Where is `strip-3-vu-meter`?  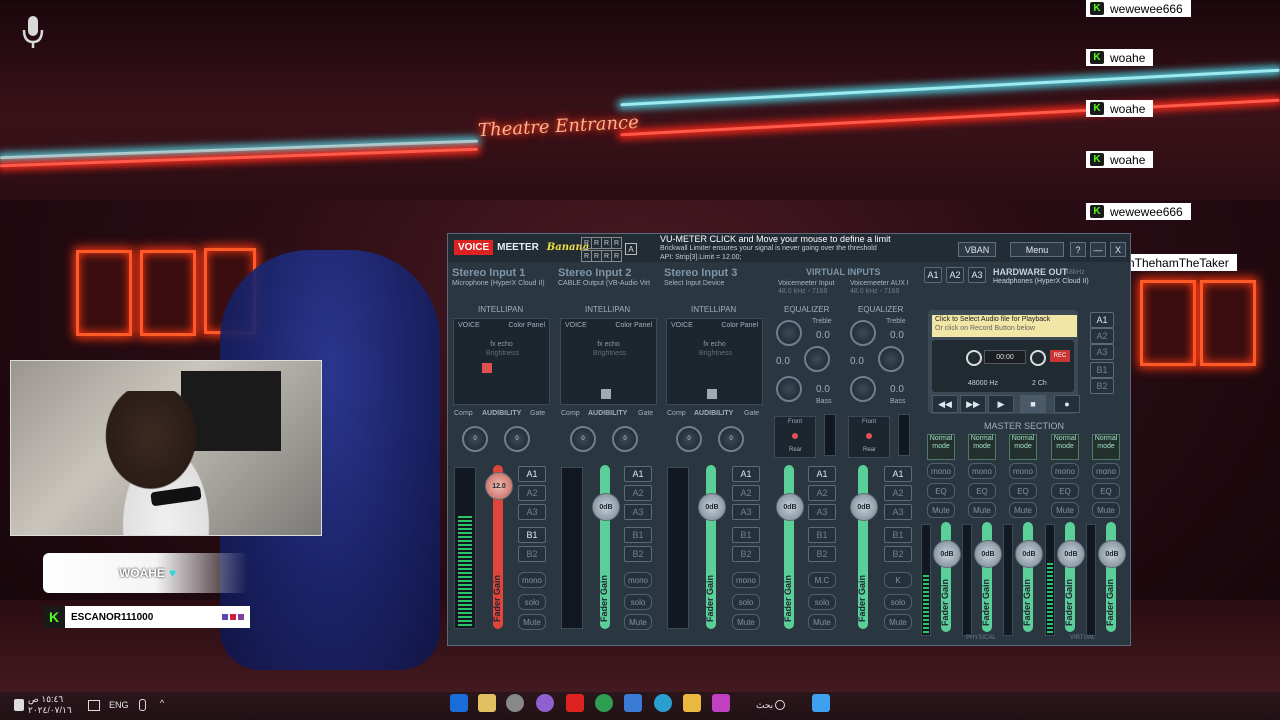 strip-3-vu-meter is located at coordinates (678, 548).